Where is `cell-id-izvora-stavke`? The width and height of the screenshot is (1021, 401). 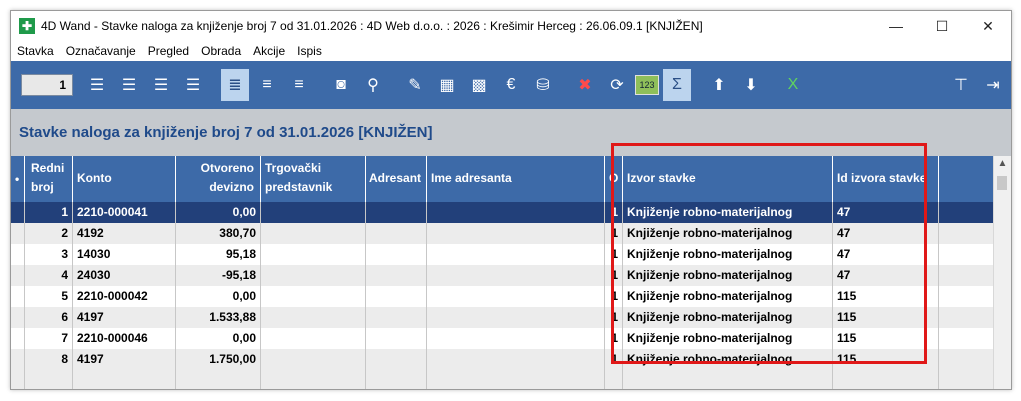 cell-id-izvora-stavke is located at coordinates (886, 379).